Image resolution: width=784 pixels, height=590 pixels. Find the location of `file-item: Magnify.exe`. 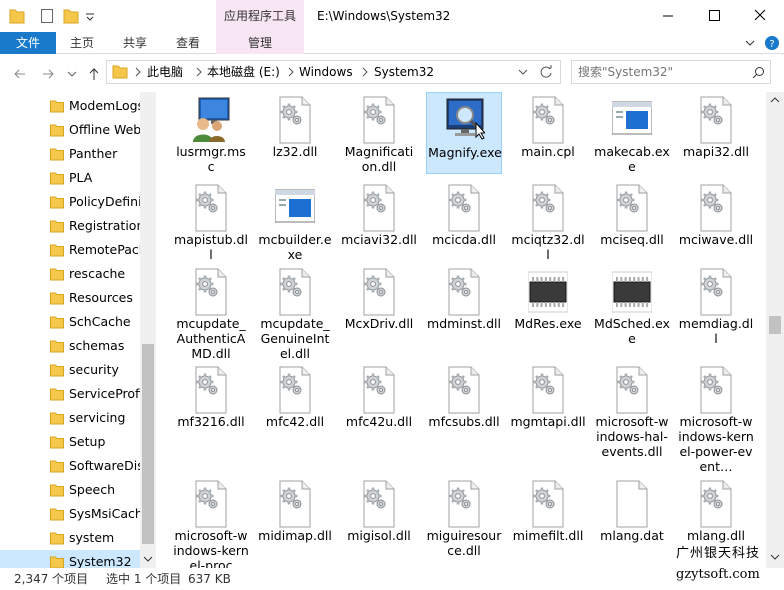

file-item: Magnify.exe is located at coordinates (464, 133).